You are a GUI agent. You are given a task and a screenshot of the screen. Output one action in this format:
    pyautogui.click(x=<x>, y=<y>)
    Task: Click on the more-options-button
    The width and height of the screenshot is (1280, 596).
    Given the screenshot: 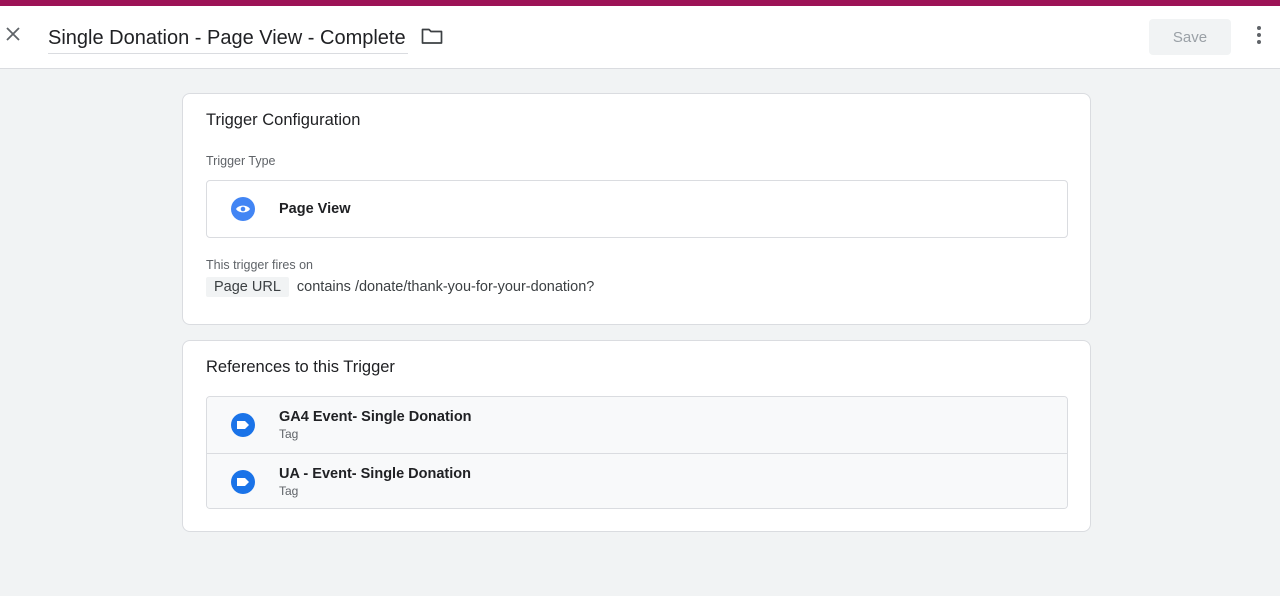 What is the action you would take?
    pyautogui.click(x=1259, y=37)
    